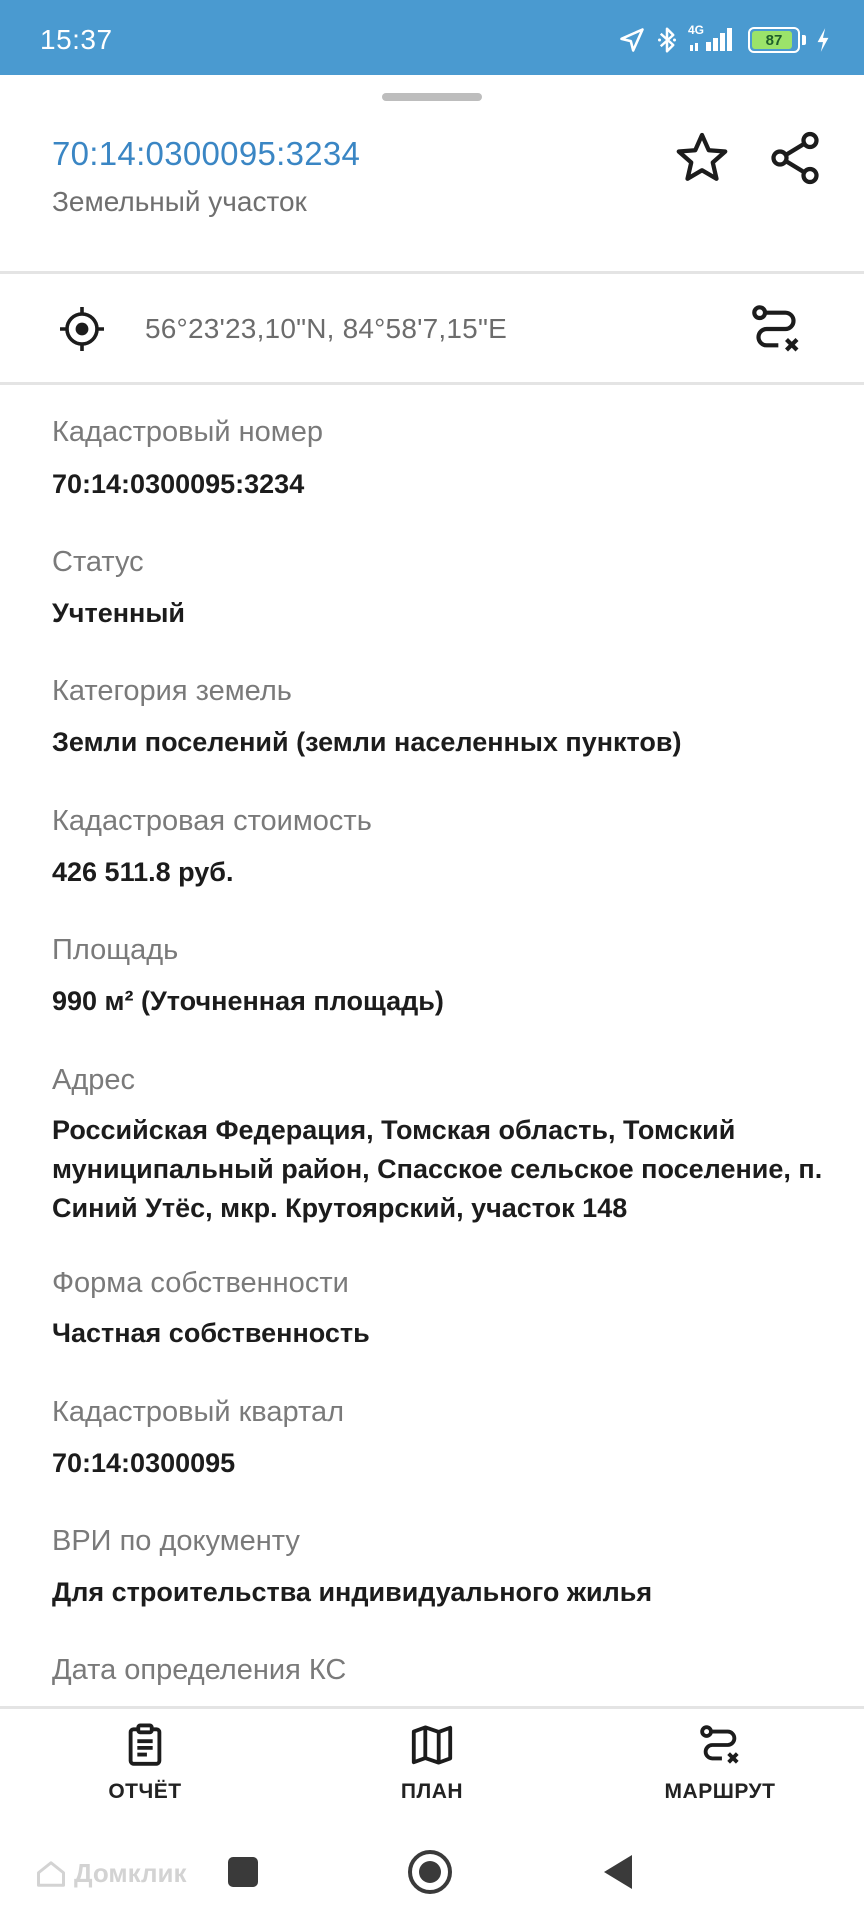  What do you see at coordinates (51, 1873) in the screenshot?
I see `house-logo-icon` at bounding box center [51, 1873].